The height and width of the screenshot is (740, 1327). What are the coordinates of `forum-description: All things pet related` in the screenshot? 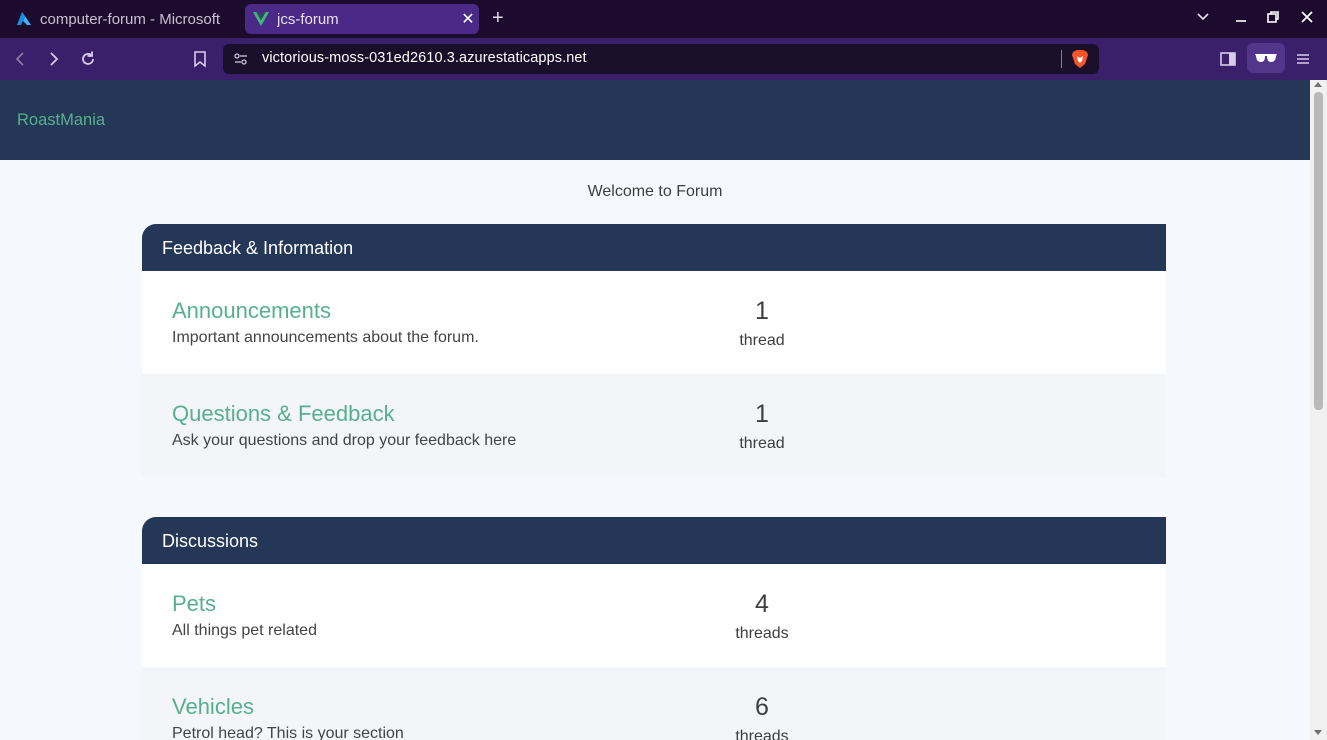 It's located at (244, 630).